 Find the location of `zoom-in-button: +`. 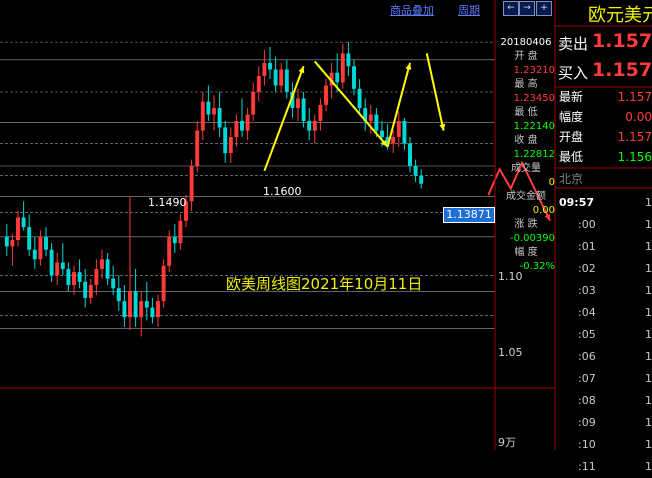

zoom-in-button: + is located at coordinates (544, 8).